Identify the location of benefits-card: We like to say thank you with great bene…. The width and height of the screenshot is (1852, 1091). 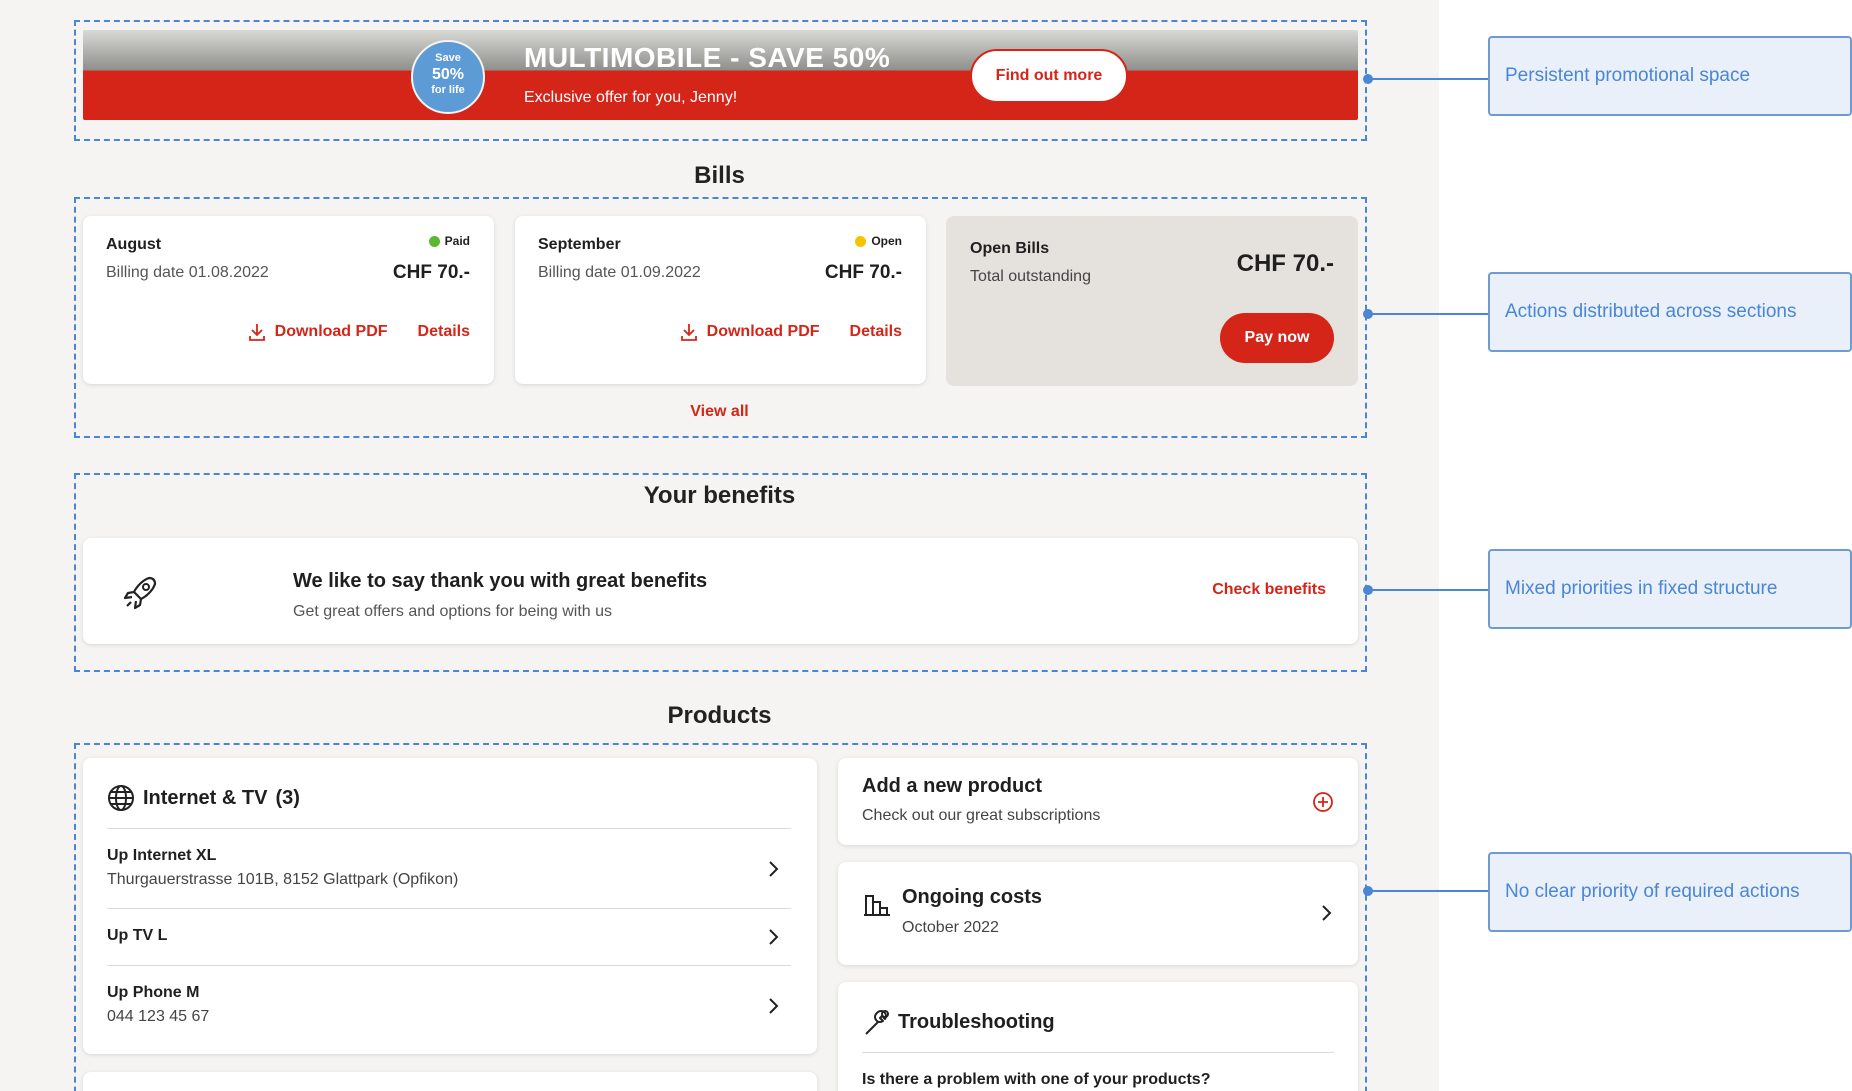
(720, 591).